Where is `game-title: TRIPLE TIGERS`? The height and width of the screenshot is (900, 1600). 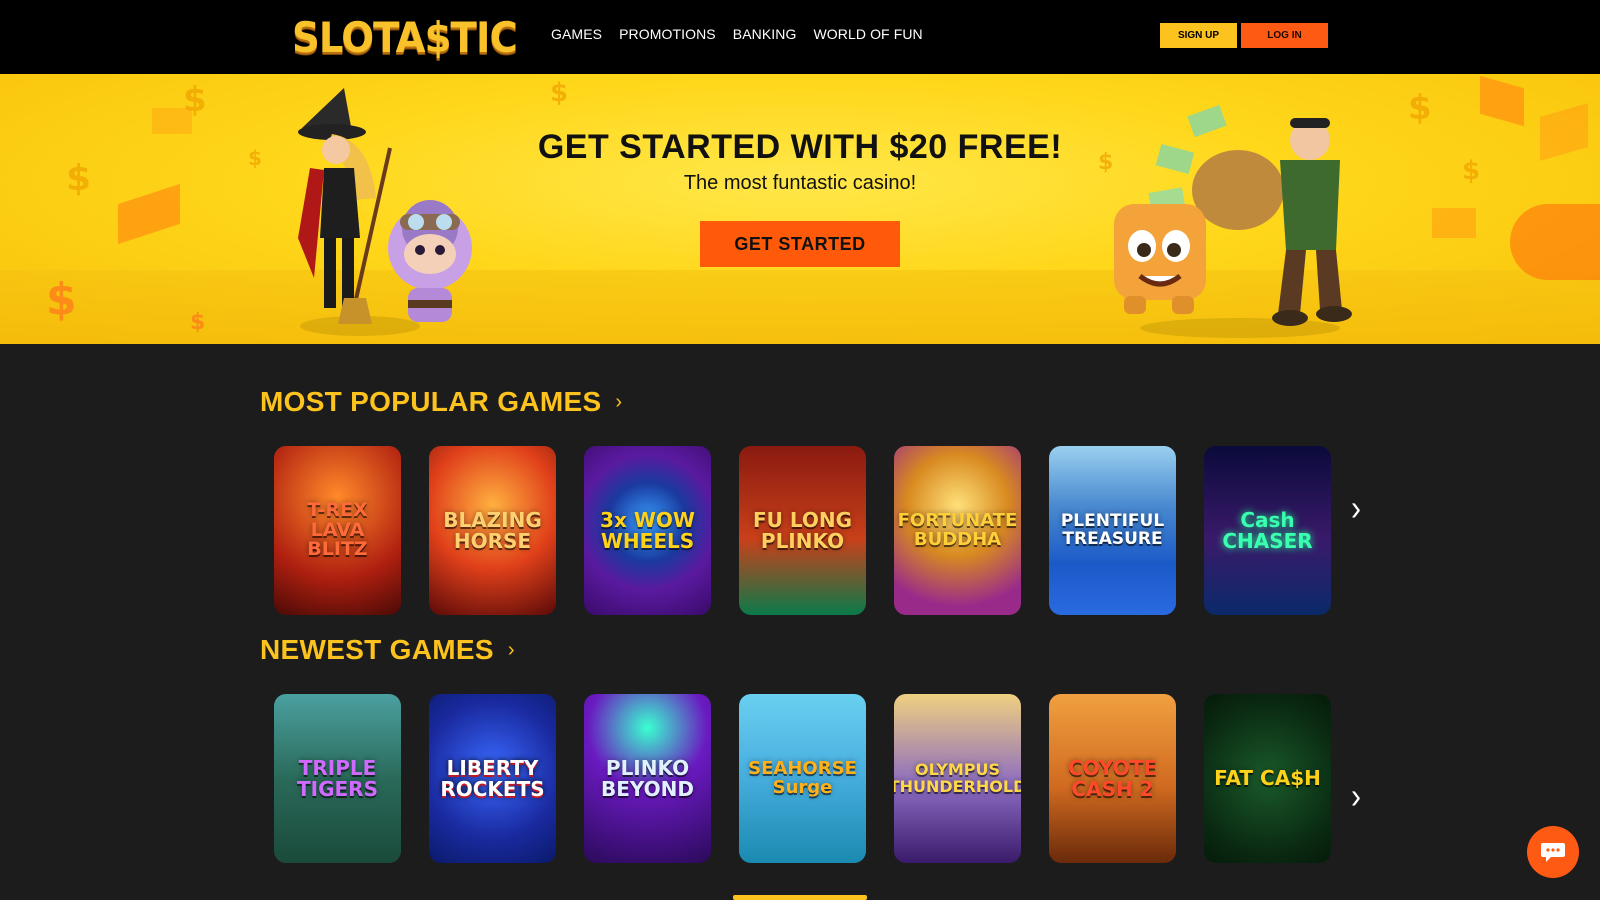
game-title: TRIPLE TIGERS is located at coordinates (337, 778).